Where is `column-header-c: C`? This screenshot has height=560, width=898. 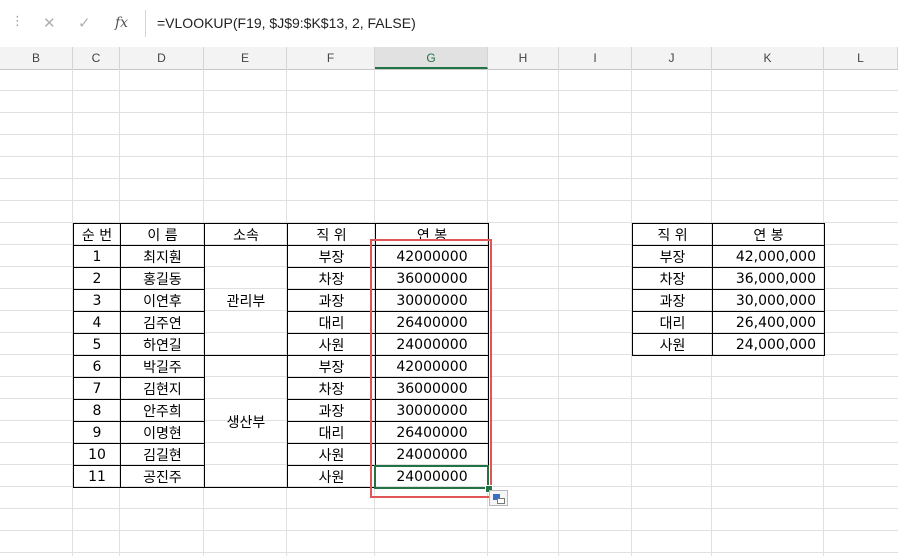 column-header-c: C is located at coordinates (96, 58).